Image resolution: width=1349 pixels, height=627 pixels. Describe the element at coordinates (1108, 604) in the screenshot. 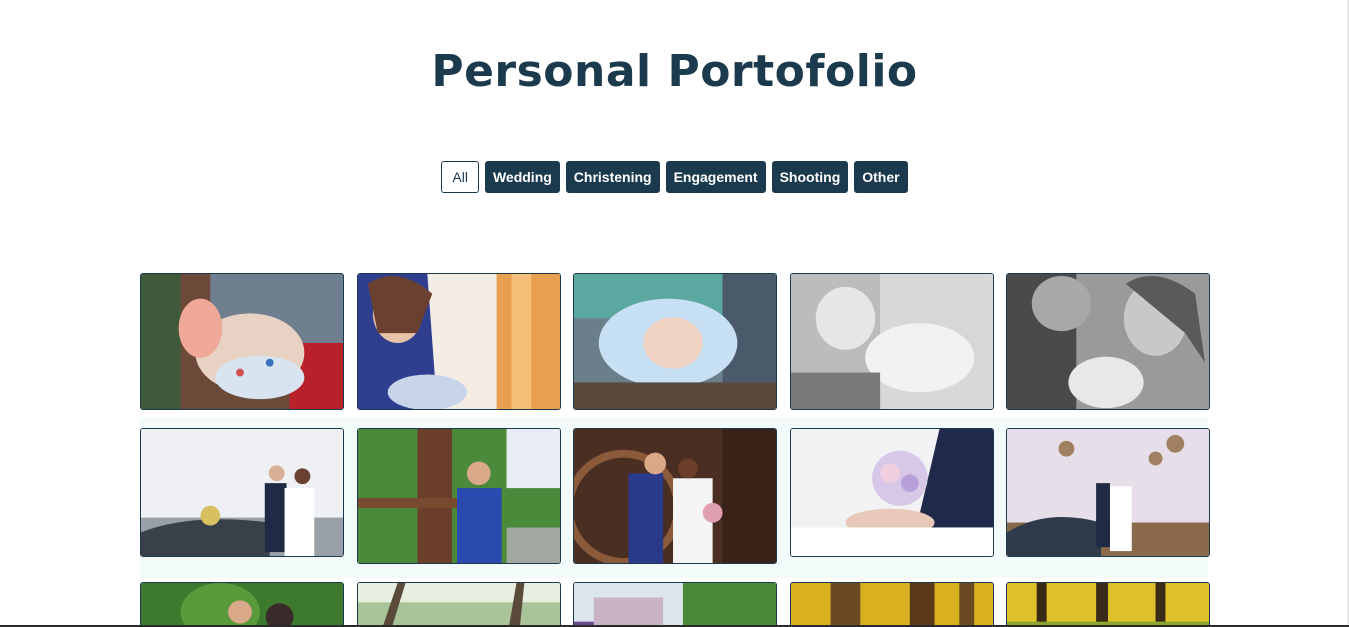

I see `gallery-item-yellow-forest-photo` at that location.